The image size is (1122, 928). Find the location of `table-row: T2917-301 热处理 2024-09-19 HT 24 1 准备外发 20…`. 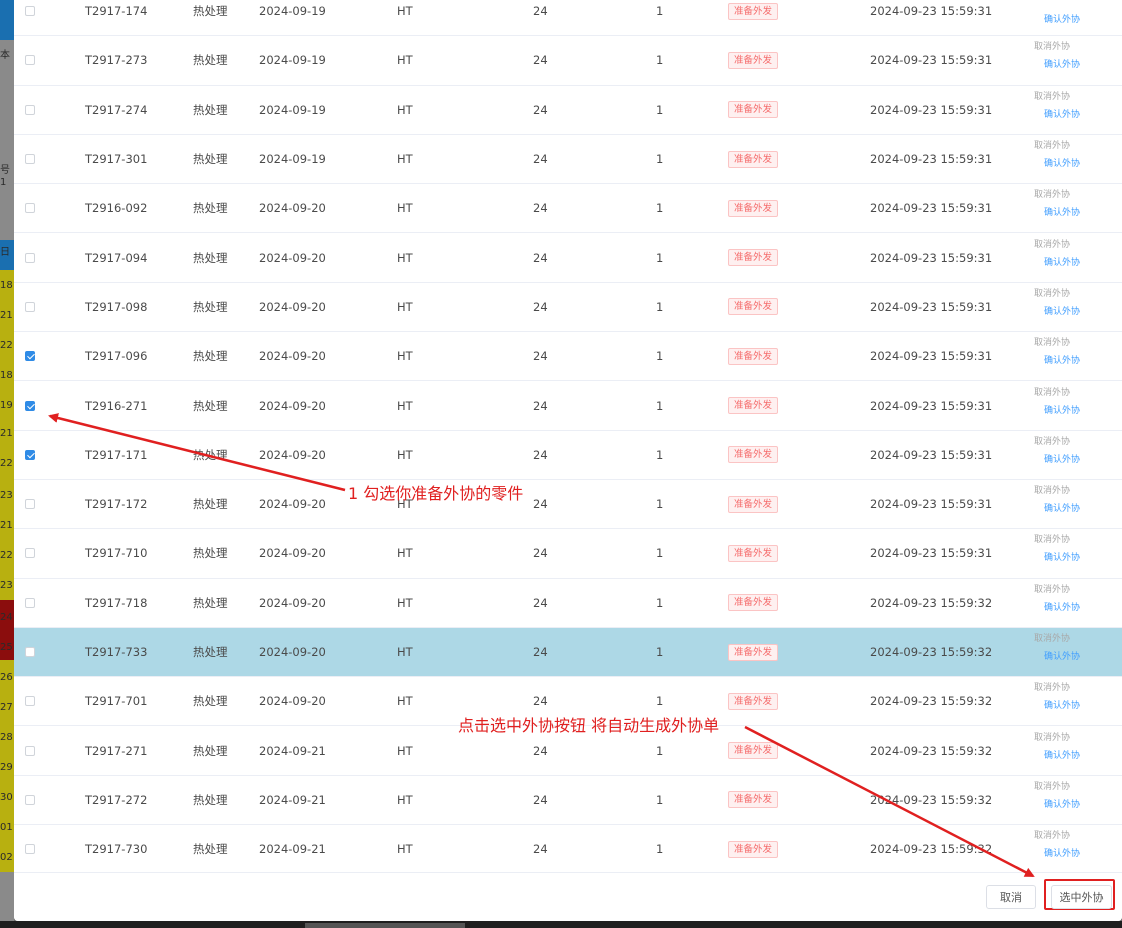

table-row: T2917-301 热处理 2024-09-19 HT 24 1 准备外发 20… is located at coordinates (568, 160).